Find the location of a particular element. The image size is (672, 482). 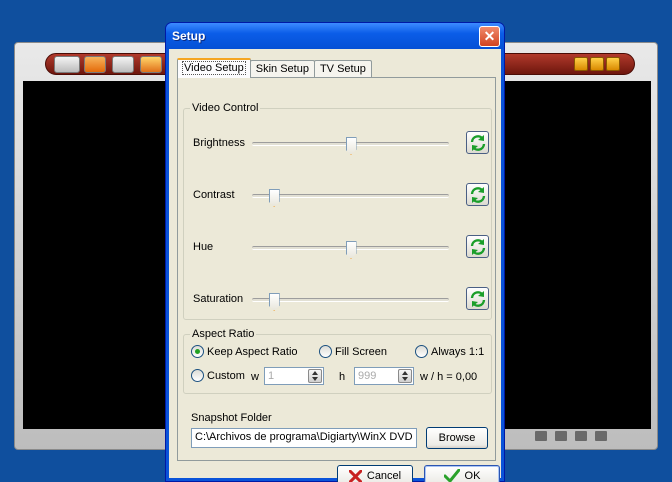

keep-aspect-radio: Keep Aspect Ratio is located at coordinates (244, 351).